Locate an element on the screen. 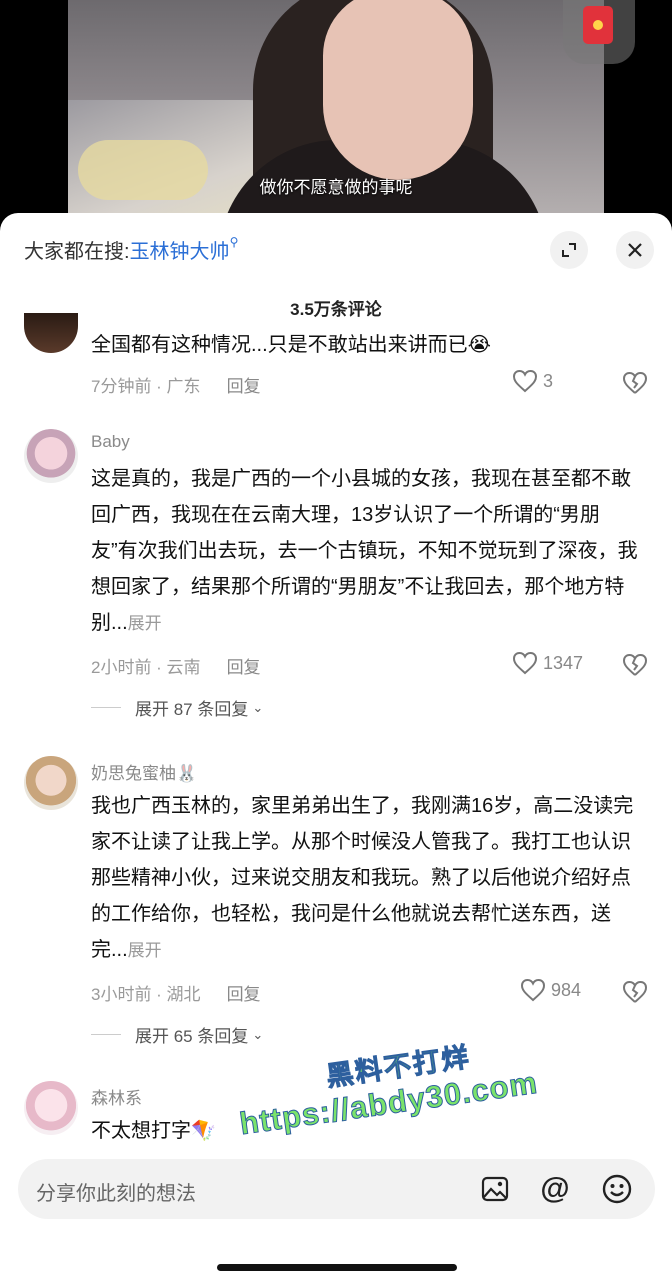 Image resolution: width=672 pixels, height=1279 pixels. comment-time: 3小时前 · 湖北 is located at coordinates (146, 994).